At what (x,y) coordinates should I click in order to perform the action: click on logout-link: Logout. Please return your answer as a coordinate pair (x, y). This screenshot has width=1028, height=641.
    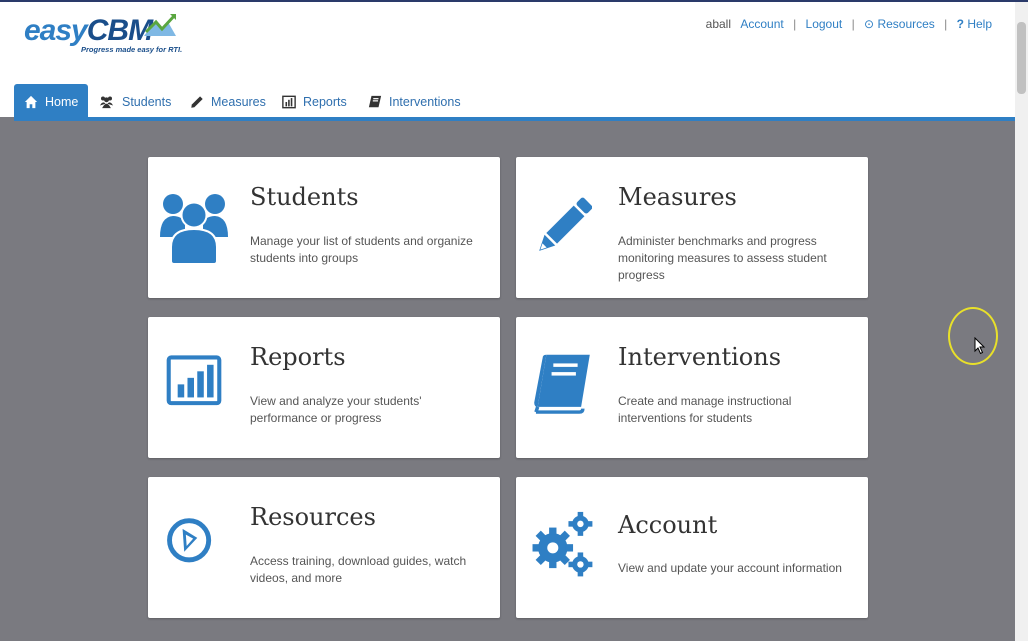
    Looking at the image, I should click on (824, 24).